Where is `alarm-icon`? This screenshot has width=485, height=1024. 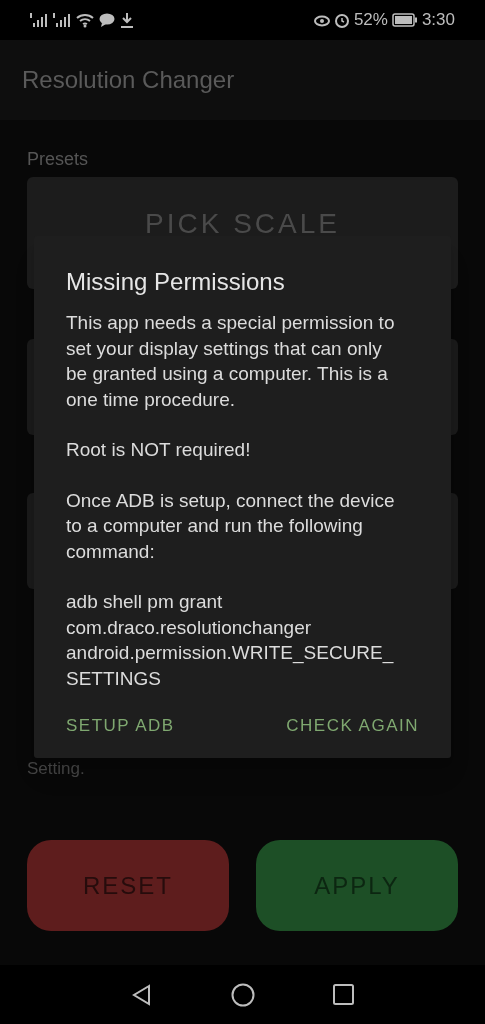
alarm-icon is located at coordinates (341, 20).